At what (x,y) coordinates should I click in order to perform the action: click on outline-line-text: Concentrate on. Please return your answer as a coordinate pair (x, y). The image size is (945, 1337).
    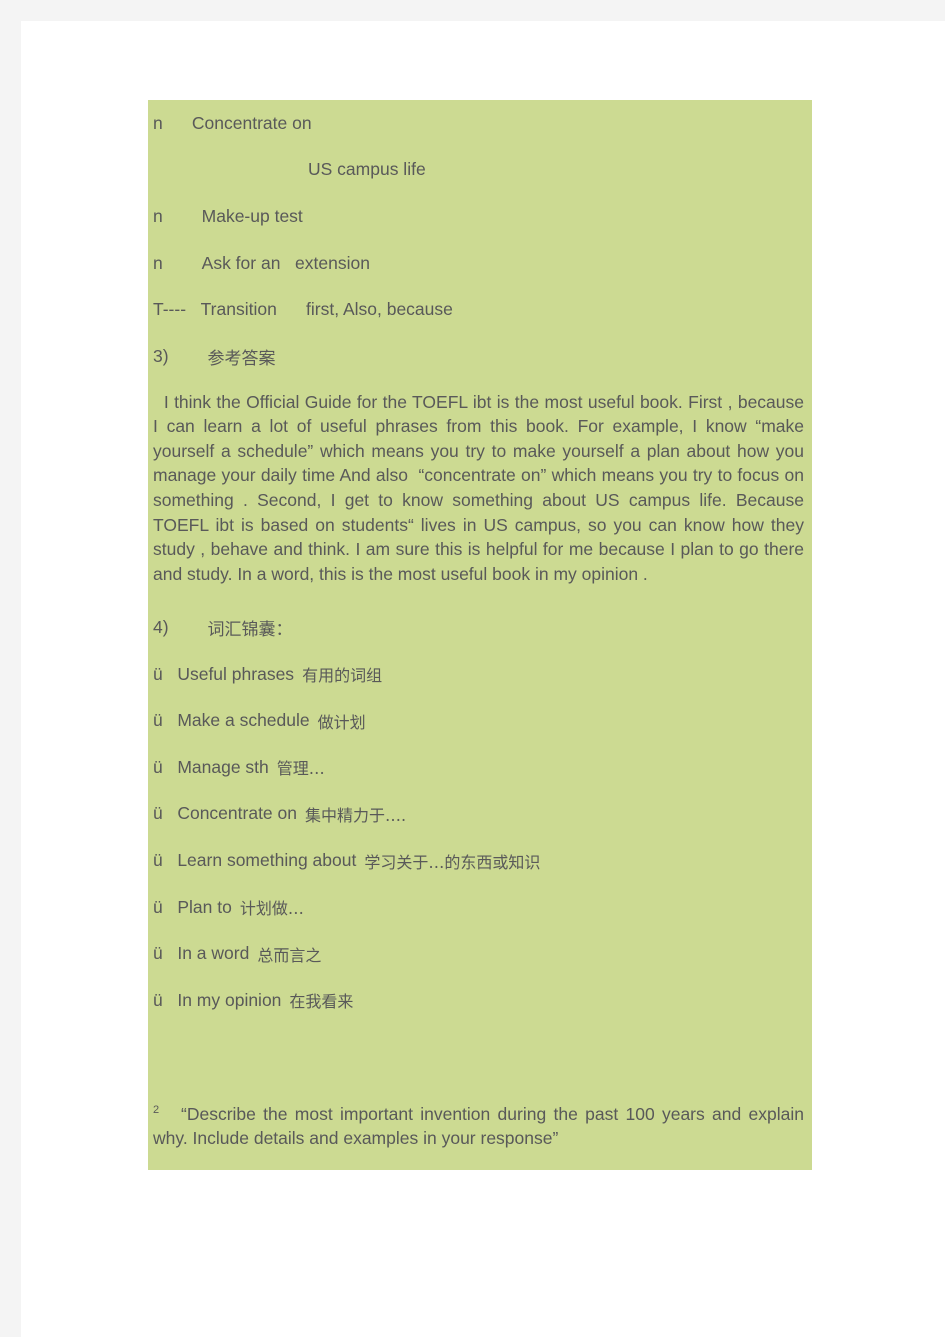
    Looking at the image, I should click on (251, 122).